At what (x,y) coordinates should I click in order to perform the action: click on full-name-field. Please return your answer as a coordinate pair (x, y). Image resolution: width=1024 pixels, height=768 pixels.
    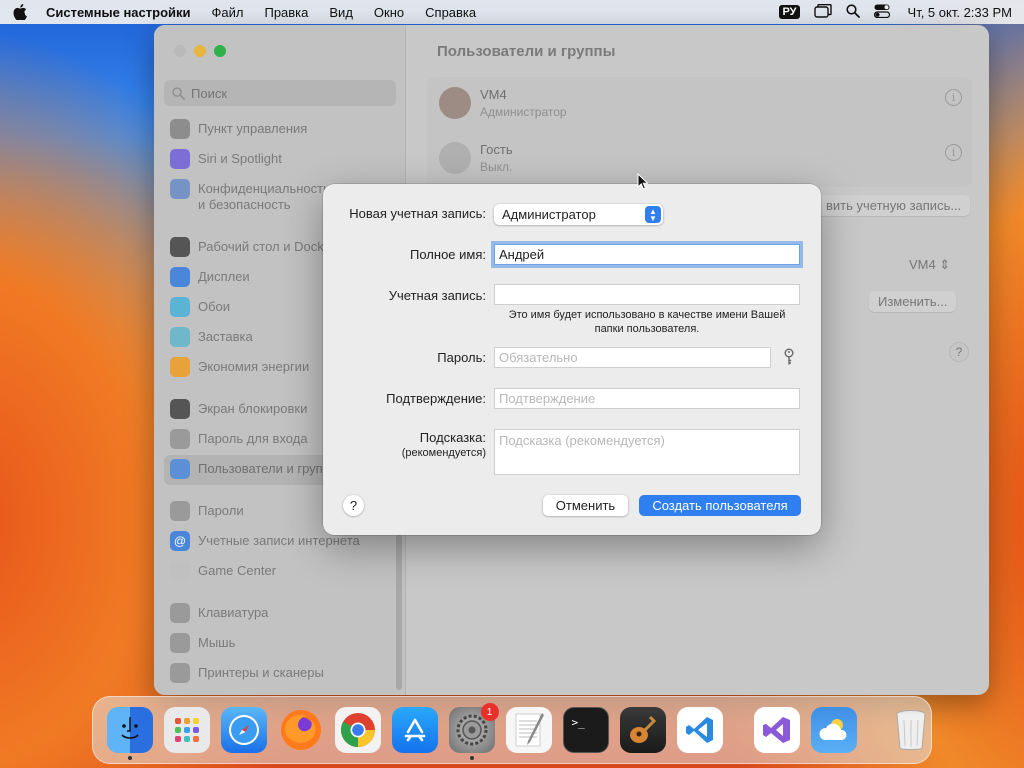
    Looking at the image, I should click on (647, 254).